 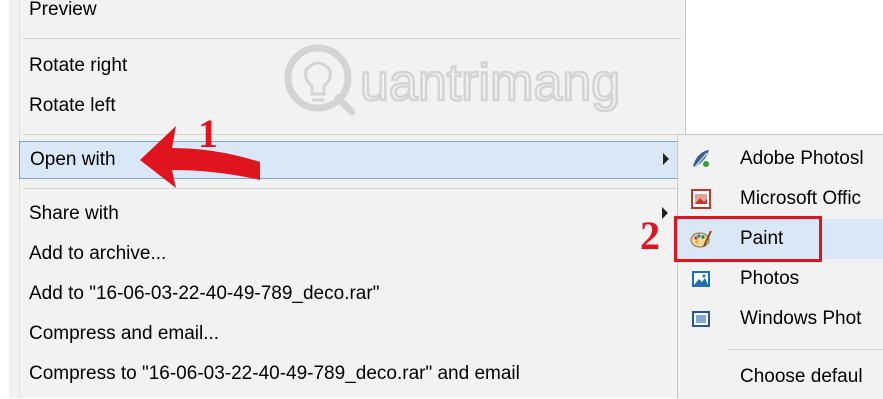 I want to click on menu-item-label: Rotate left, so click(x=72, y=105).